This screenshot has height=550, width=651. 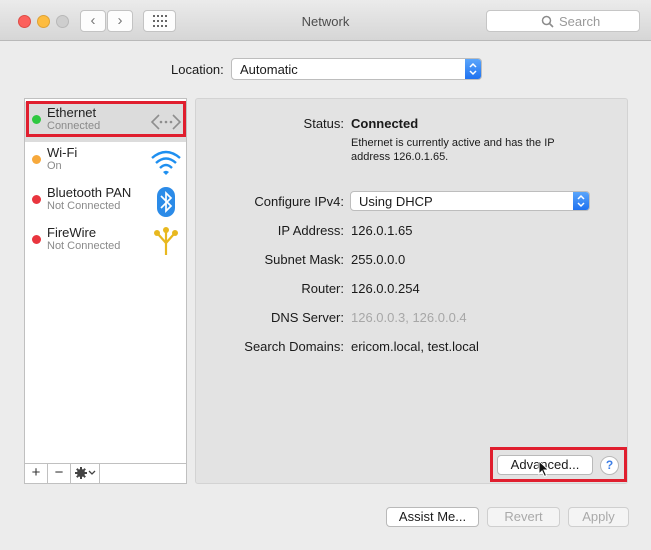 I want to click on location-value: Automatic, so click(x=269, y=69).